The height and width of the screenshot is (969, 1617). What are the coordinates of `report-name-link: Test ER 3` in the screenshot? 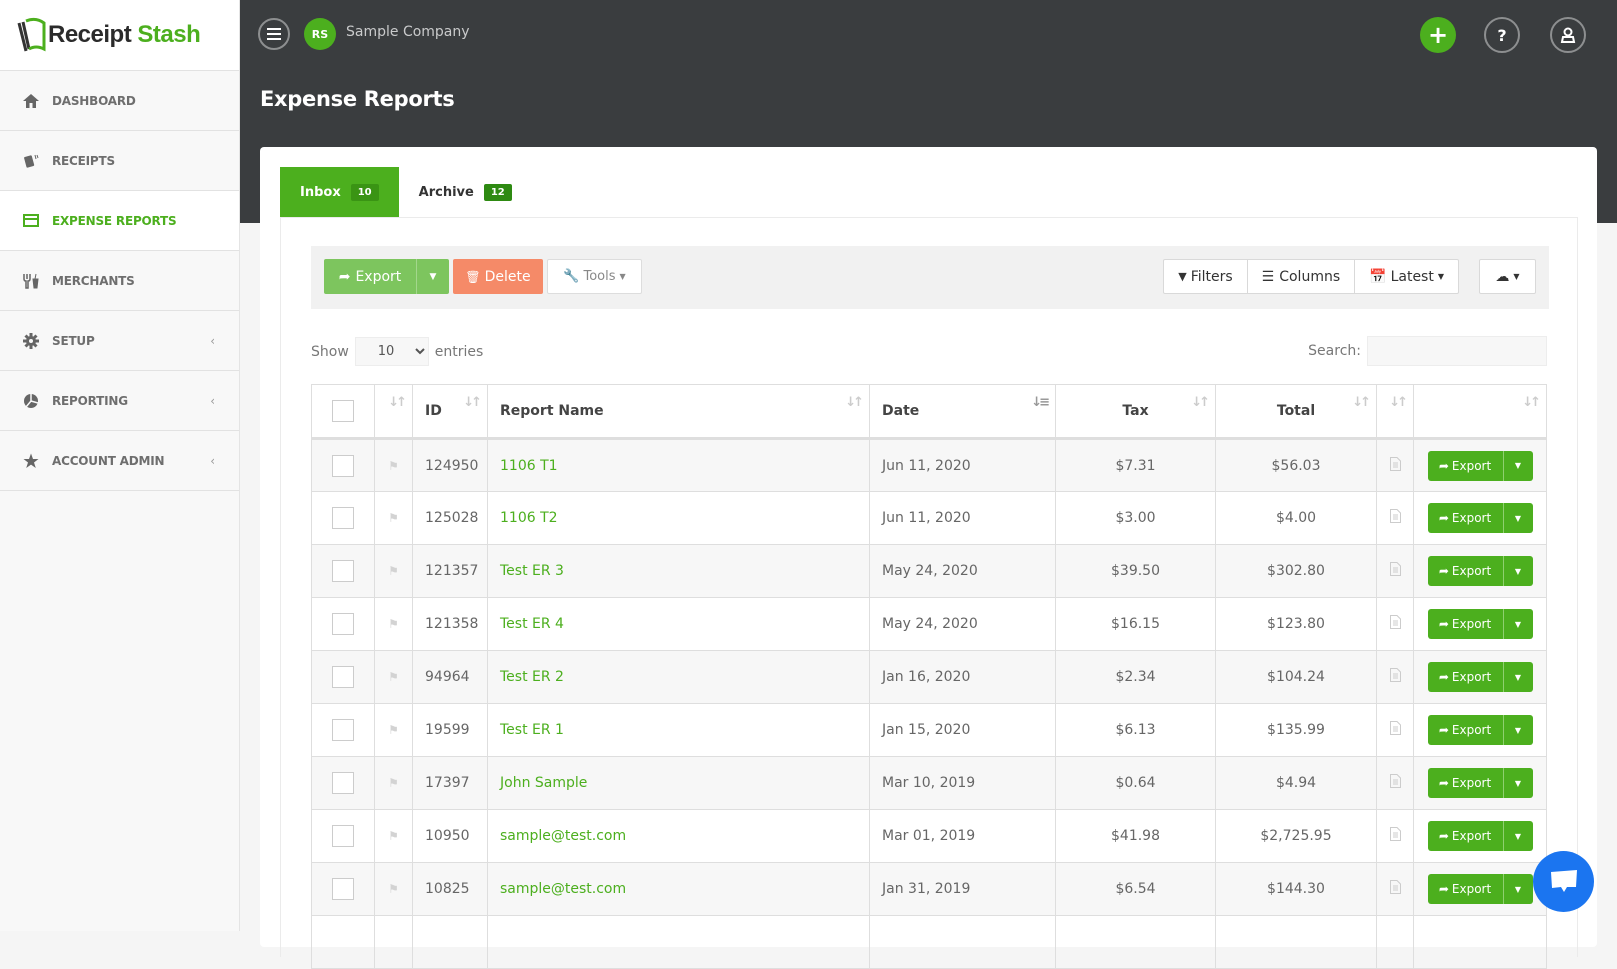 It's located at (532, 571).